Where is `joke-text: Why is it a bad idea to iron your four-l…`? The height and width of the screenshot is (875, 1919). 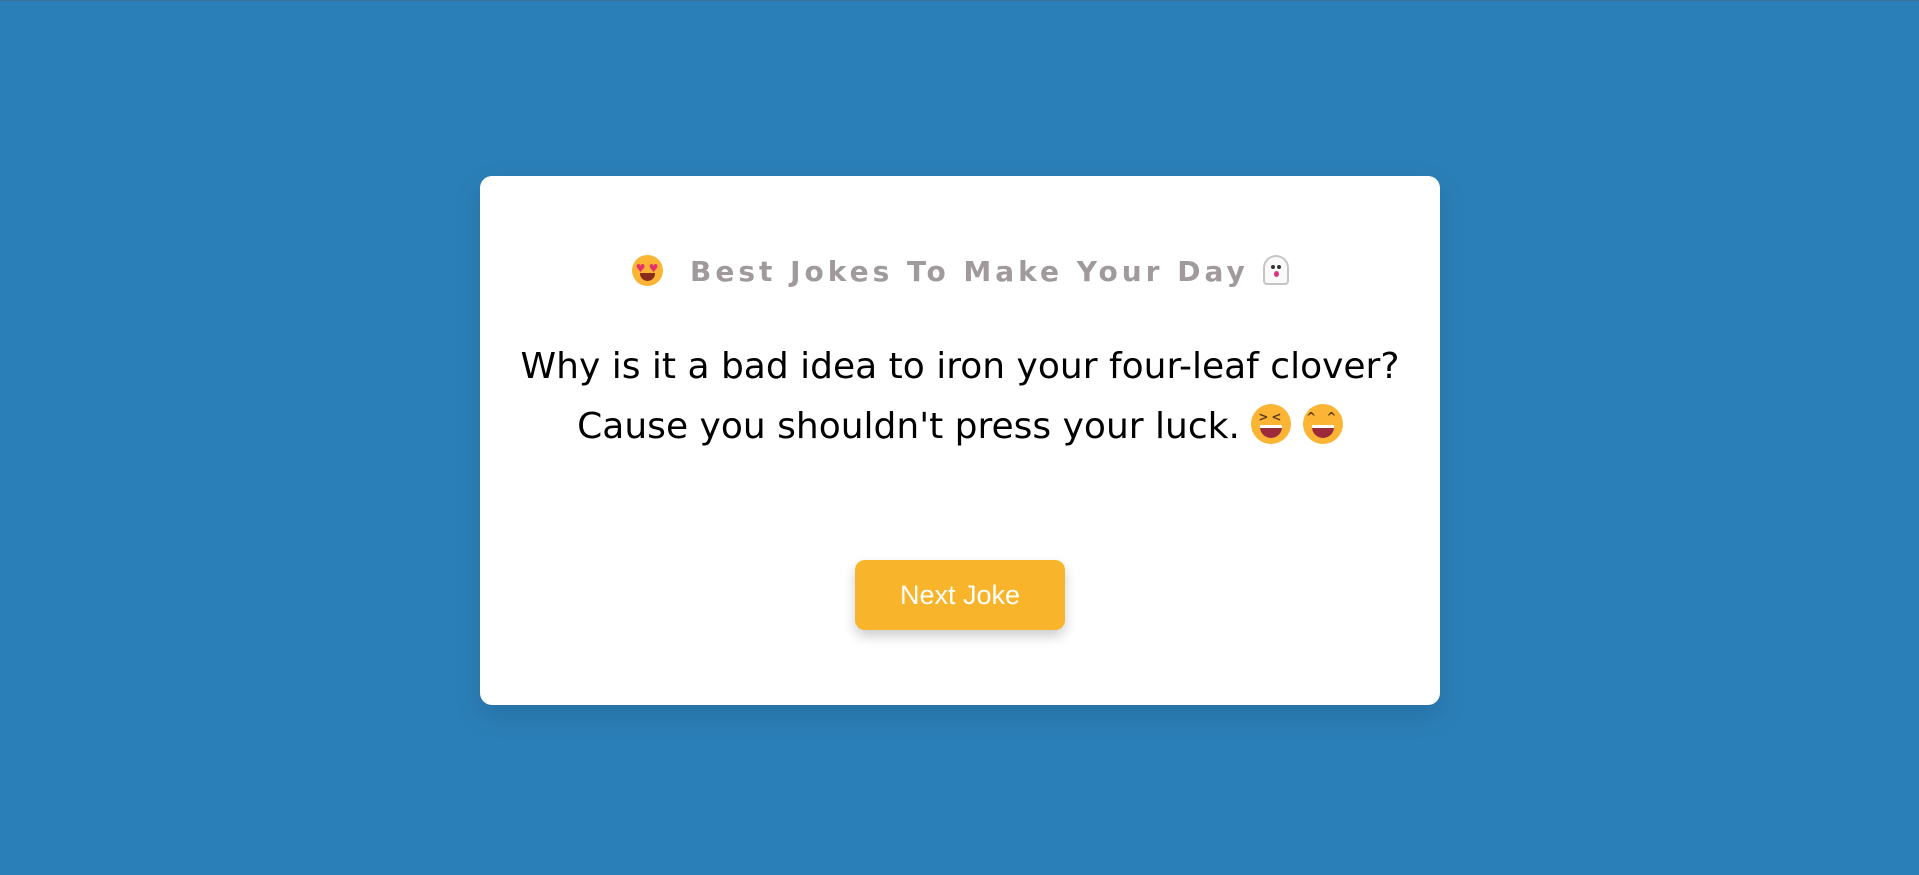 joke-text: Why is it a bad idea to iron your four-l… is located at coordinates (960, 397).